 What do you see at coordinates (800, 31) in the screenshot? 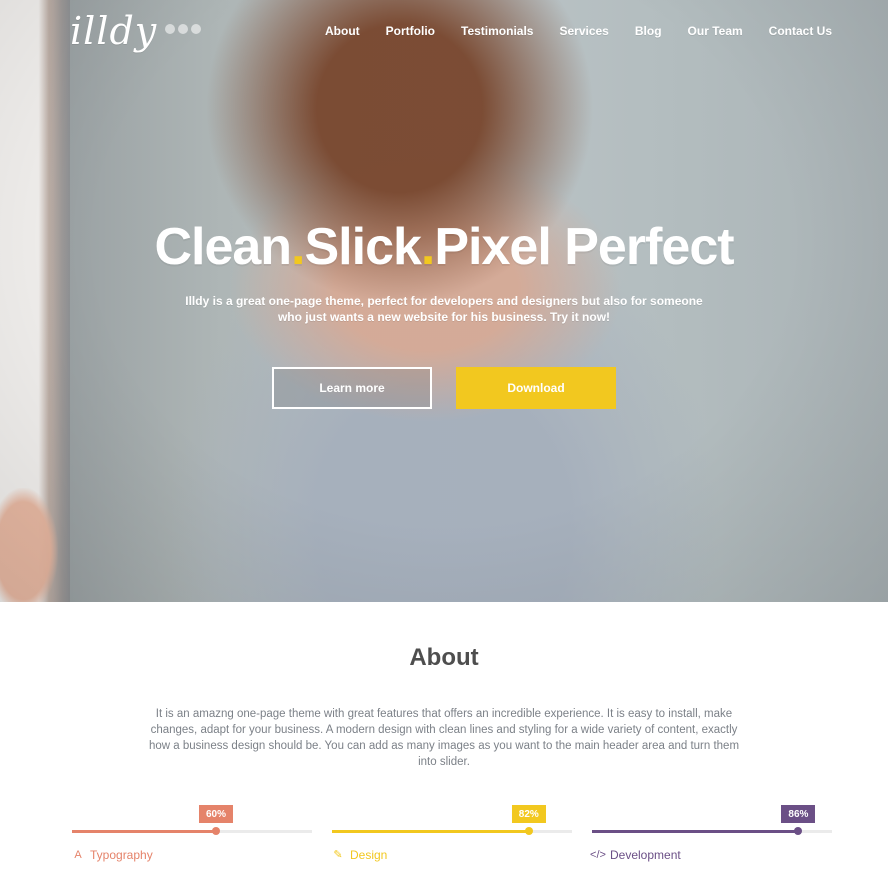
I see `nav-contact-us-link: Contact Us` at bounding box center [800, 31].